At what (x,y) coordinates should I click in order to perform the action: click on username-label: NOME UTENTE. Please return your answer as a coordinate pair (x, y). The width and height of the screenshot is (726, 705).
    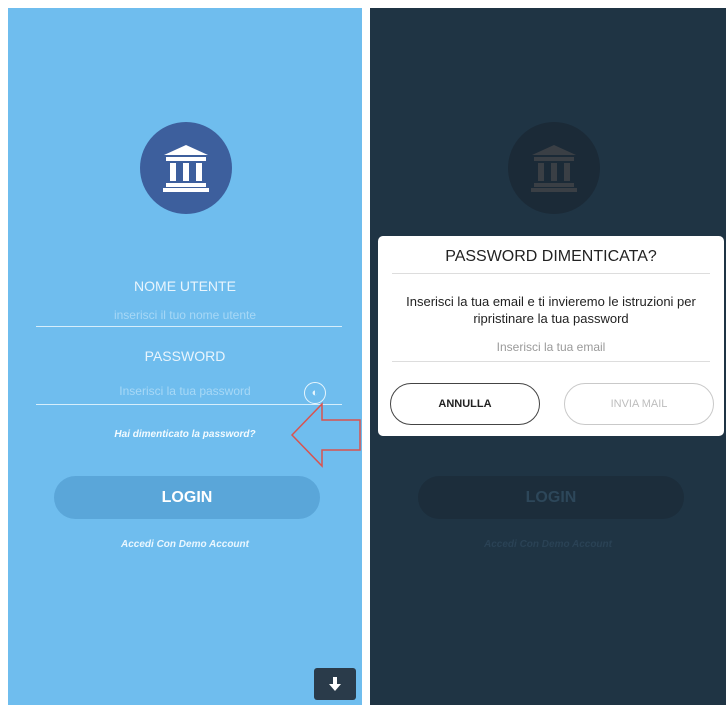
    Looking at the image, I should click on (185, 286).